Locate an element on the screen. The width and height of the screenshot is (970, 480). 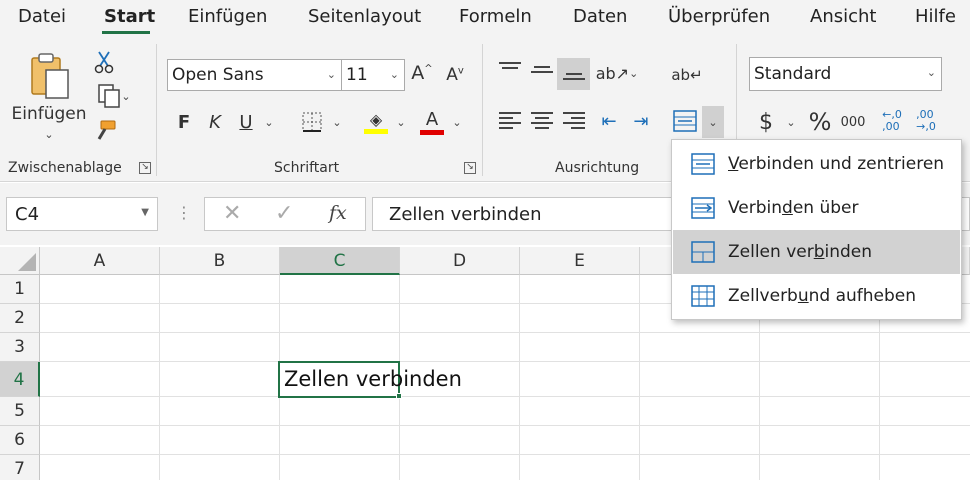
menu-item-label: Zellverbund aufheben is located at coordinates (822, 296).